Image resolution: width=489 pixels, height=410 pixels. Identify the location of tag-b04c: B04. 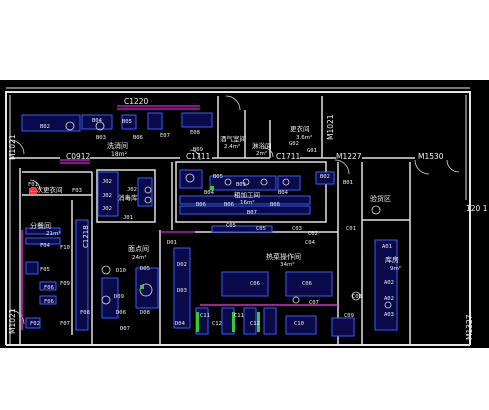
(283, 193).